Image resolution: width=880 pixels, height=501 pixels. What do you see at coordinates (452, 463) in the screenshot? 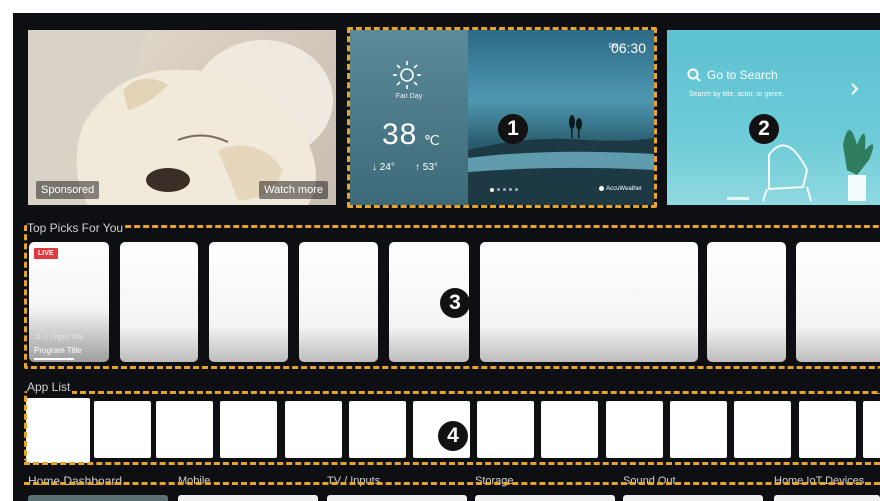
I see `callout-divider` at bounding box center [452, 463].